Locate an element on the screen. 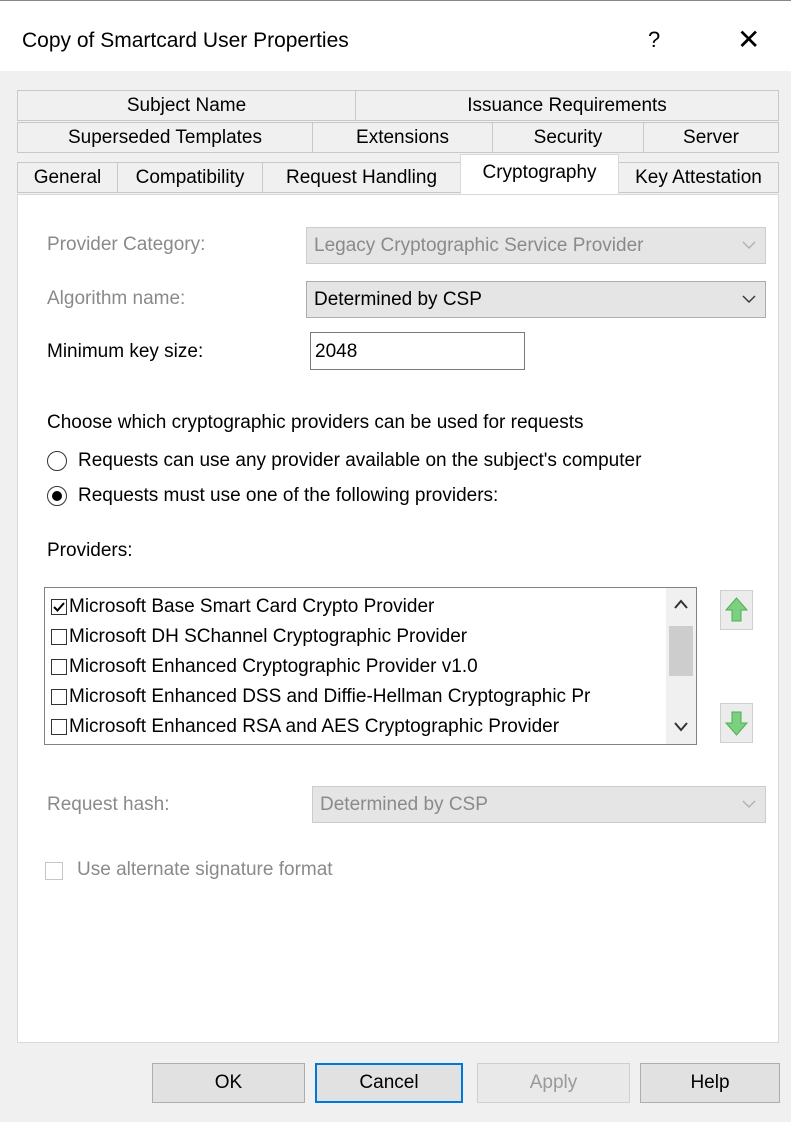  scroll-down-arrow-icon is located at coordinates (681, 727).